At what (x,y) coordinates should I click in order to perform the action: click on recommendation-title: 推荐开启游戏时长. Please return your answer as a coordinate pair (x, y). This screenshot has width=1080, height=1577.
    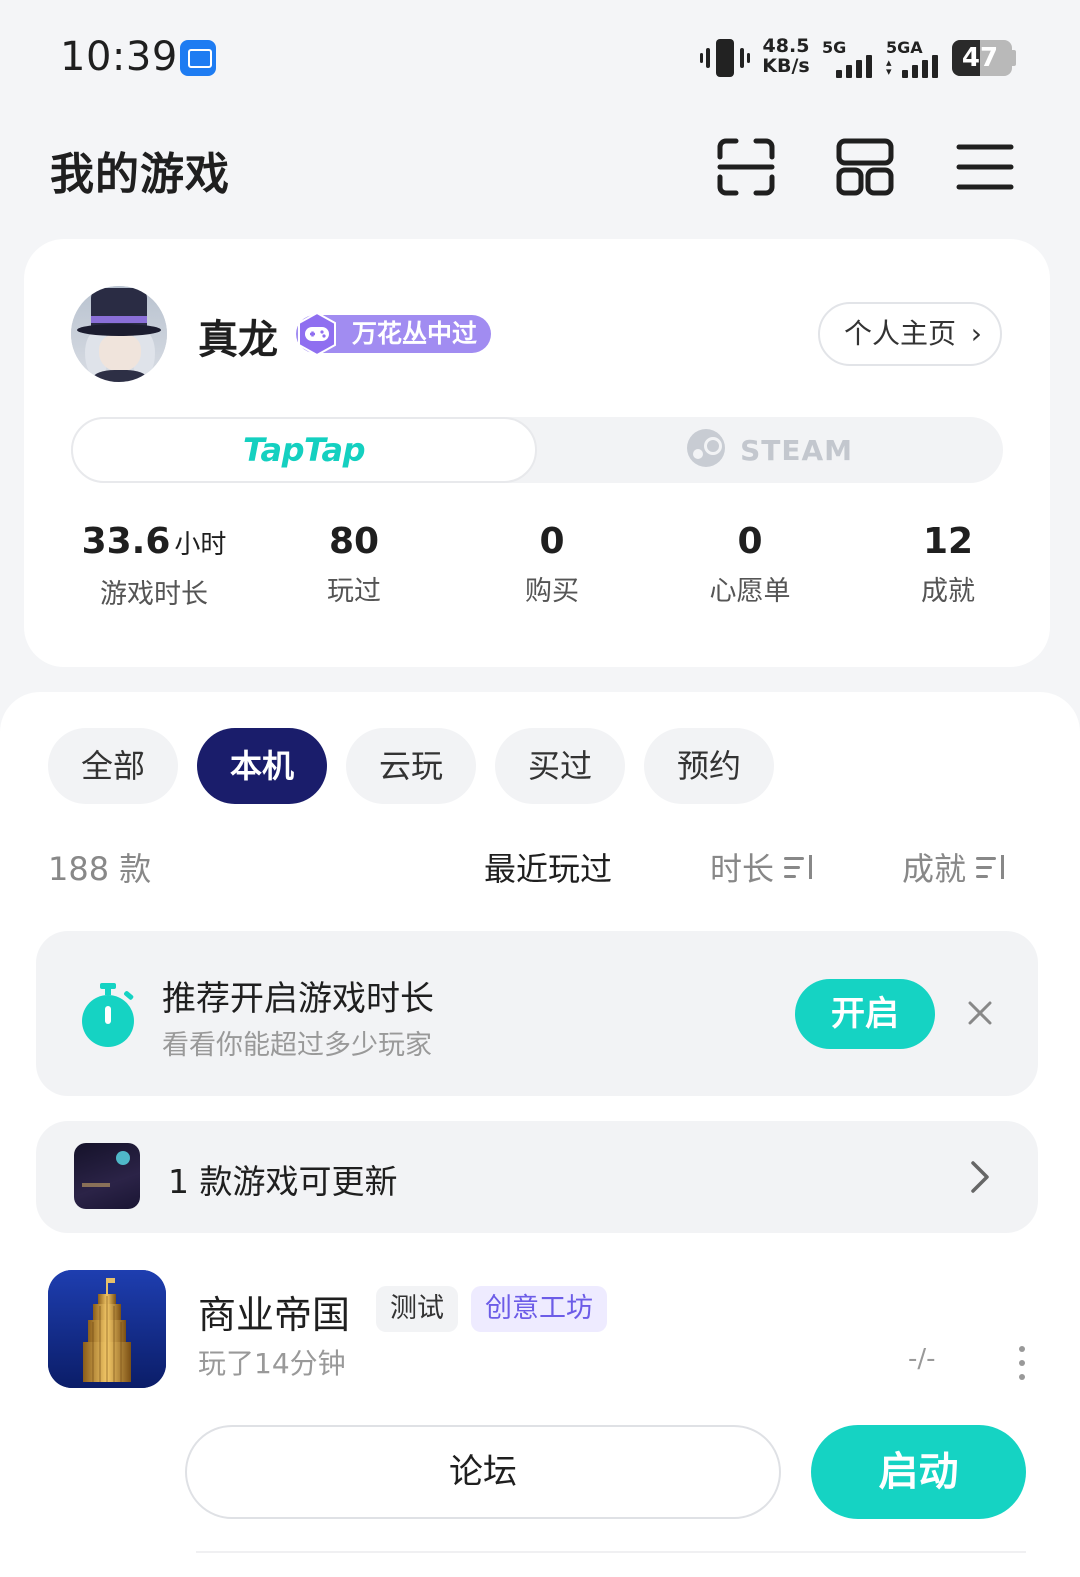
    Looking at the image, I should click on (298, 999).